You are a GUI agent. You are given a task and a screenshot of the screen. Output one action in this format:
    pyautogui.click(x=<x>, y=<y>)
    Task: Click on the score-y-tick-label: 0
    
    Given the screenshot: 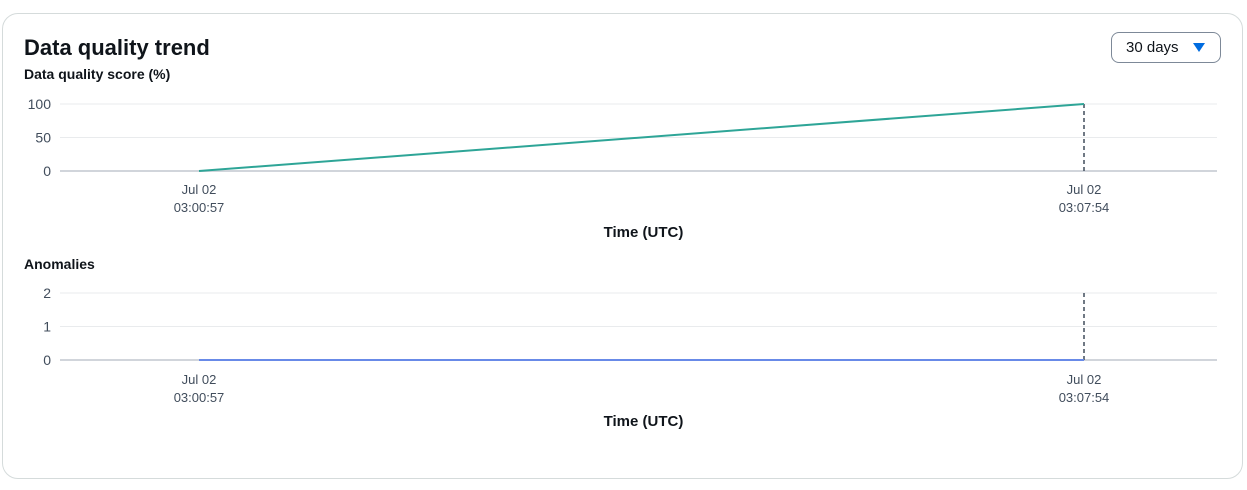 What is the action you would take?
    pyautogui.click(x=47, y=171)
    